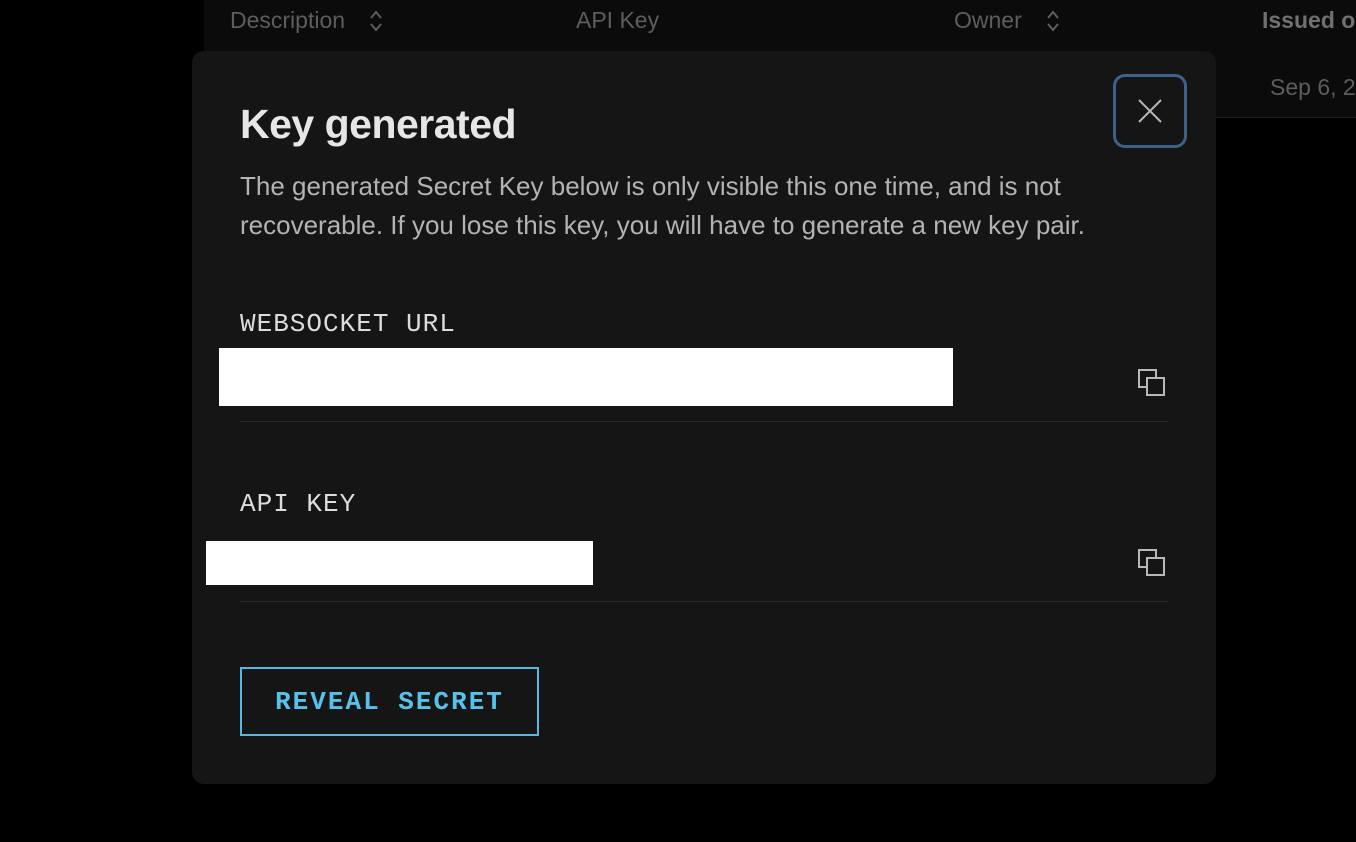  What do you see at coordinates (399, 563) in the screenshot?
I see `api-key-value` at bounding box center [399, 563].